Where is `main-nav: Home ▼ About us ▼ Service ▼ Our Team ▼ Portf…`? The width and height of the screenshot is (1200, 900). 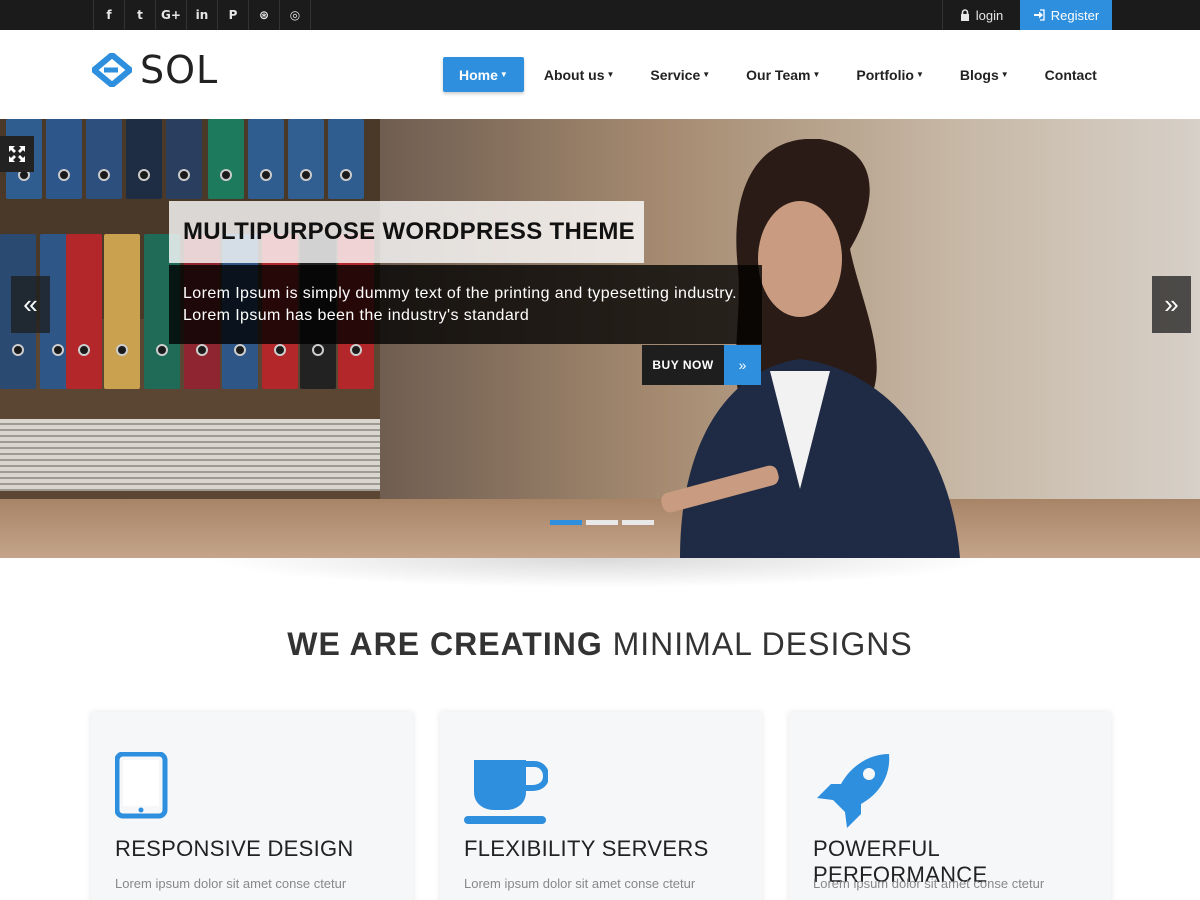
main-nav: Home ▼ About us ▼ Service ▼ Our Team ▼ Portf… is located at coordinates (780, 74).